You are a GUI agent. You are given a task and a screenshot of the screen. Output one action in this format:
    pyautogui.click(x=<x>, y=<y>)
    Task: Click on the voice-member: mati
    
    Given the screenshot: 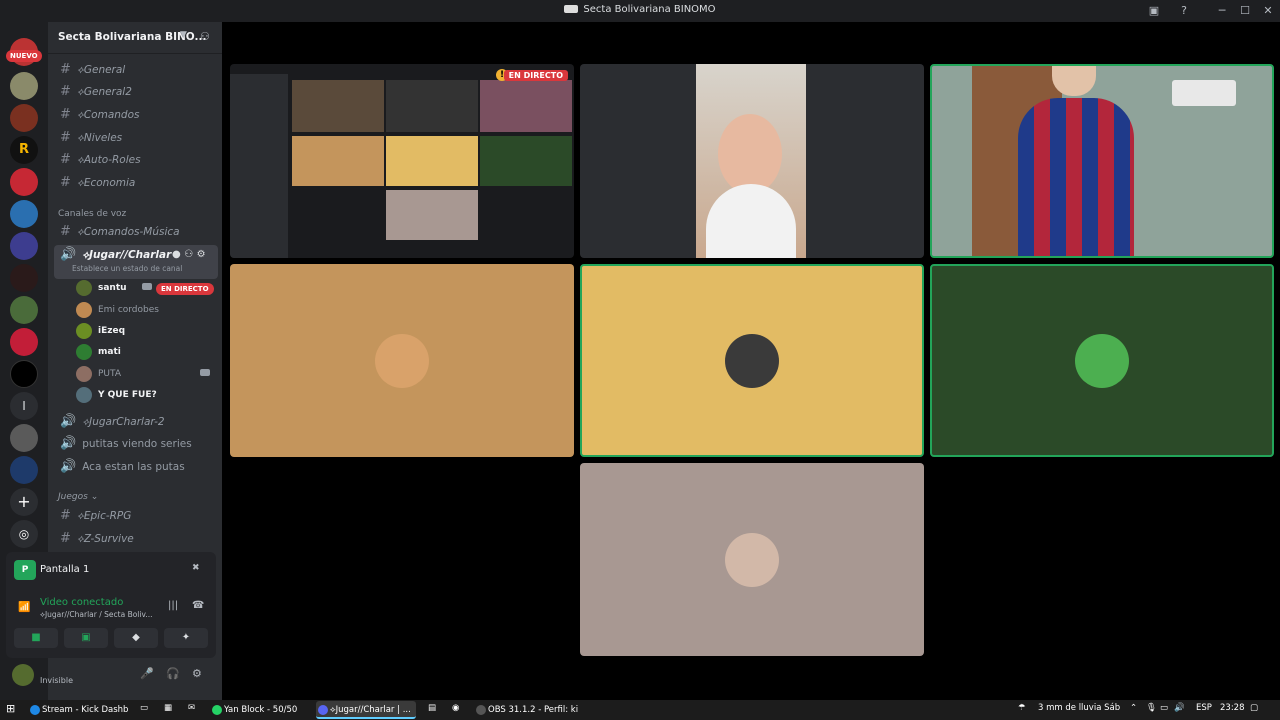 What is the action you would take?
    pyautogui.click(x=147, y=352)
    